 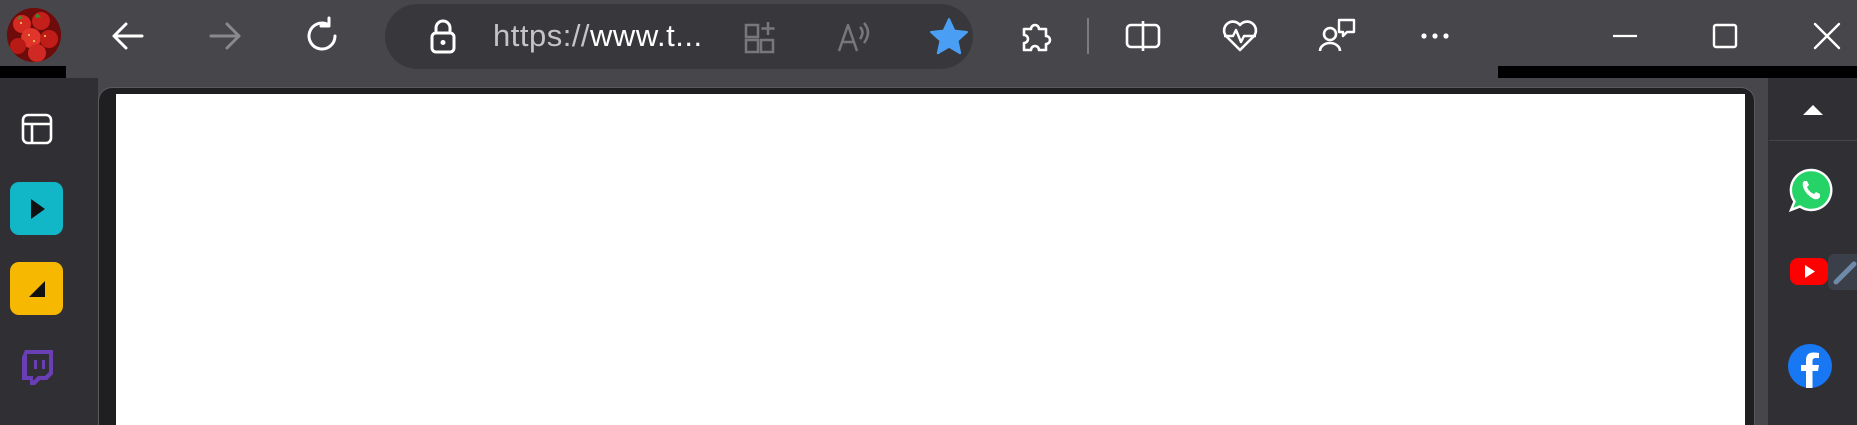 What do you see at coordinates (34, 35) in the screenshot?
I see `profile-avatar` at bounding box center [34, 35].